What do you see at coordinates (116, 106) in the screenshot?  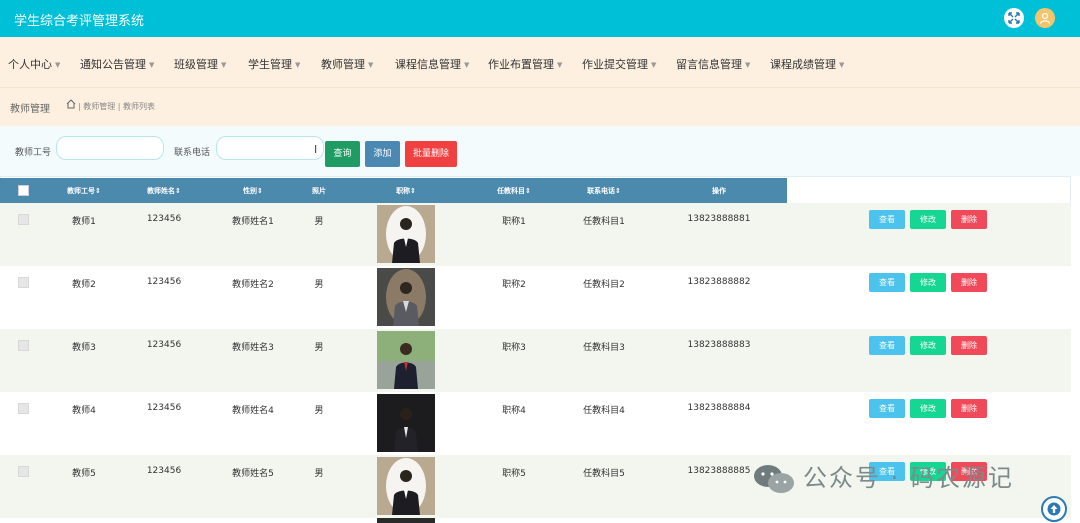 I see `breadcrumb-path: | 教师管理 | 教师列表` at bounding box center [116, 106].